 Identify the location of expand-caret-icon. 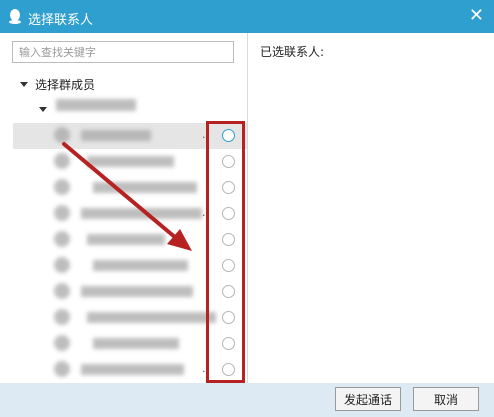
(24, 84).